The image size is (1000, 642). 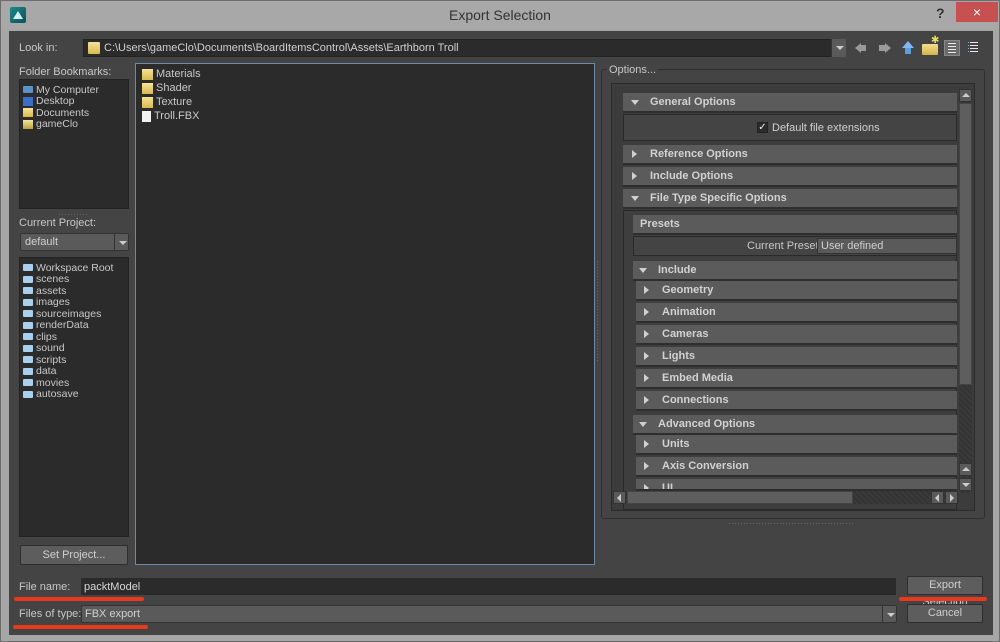 I want to click on close-button: ×, so click(x=977, y=12).